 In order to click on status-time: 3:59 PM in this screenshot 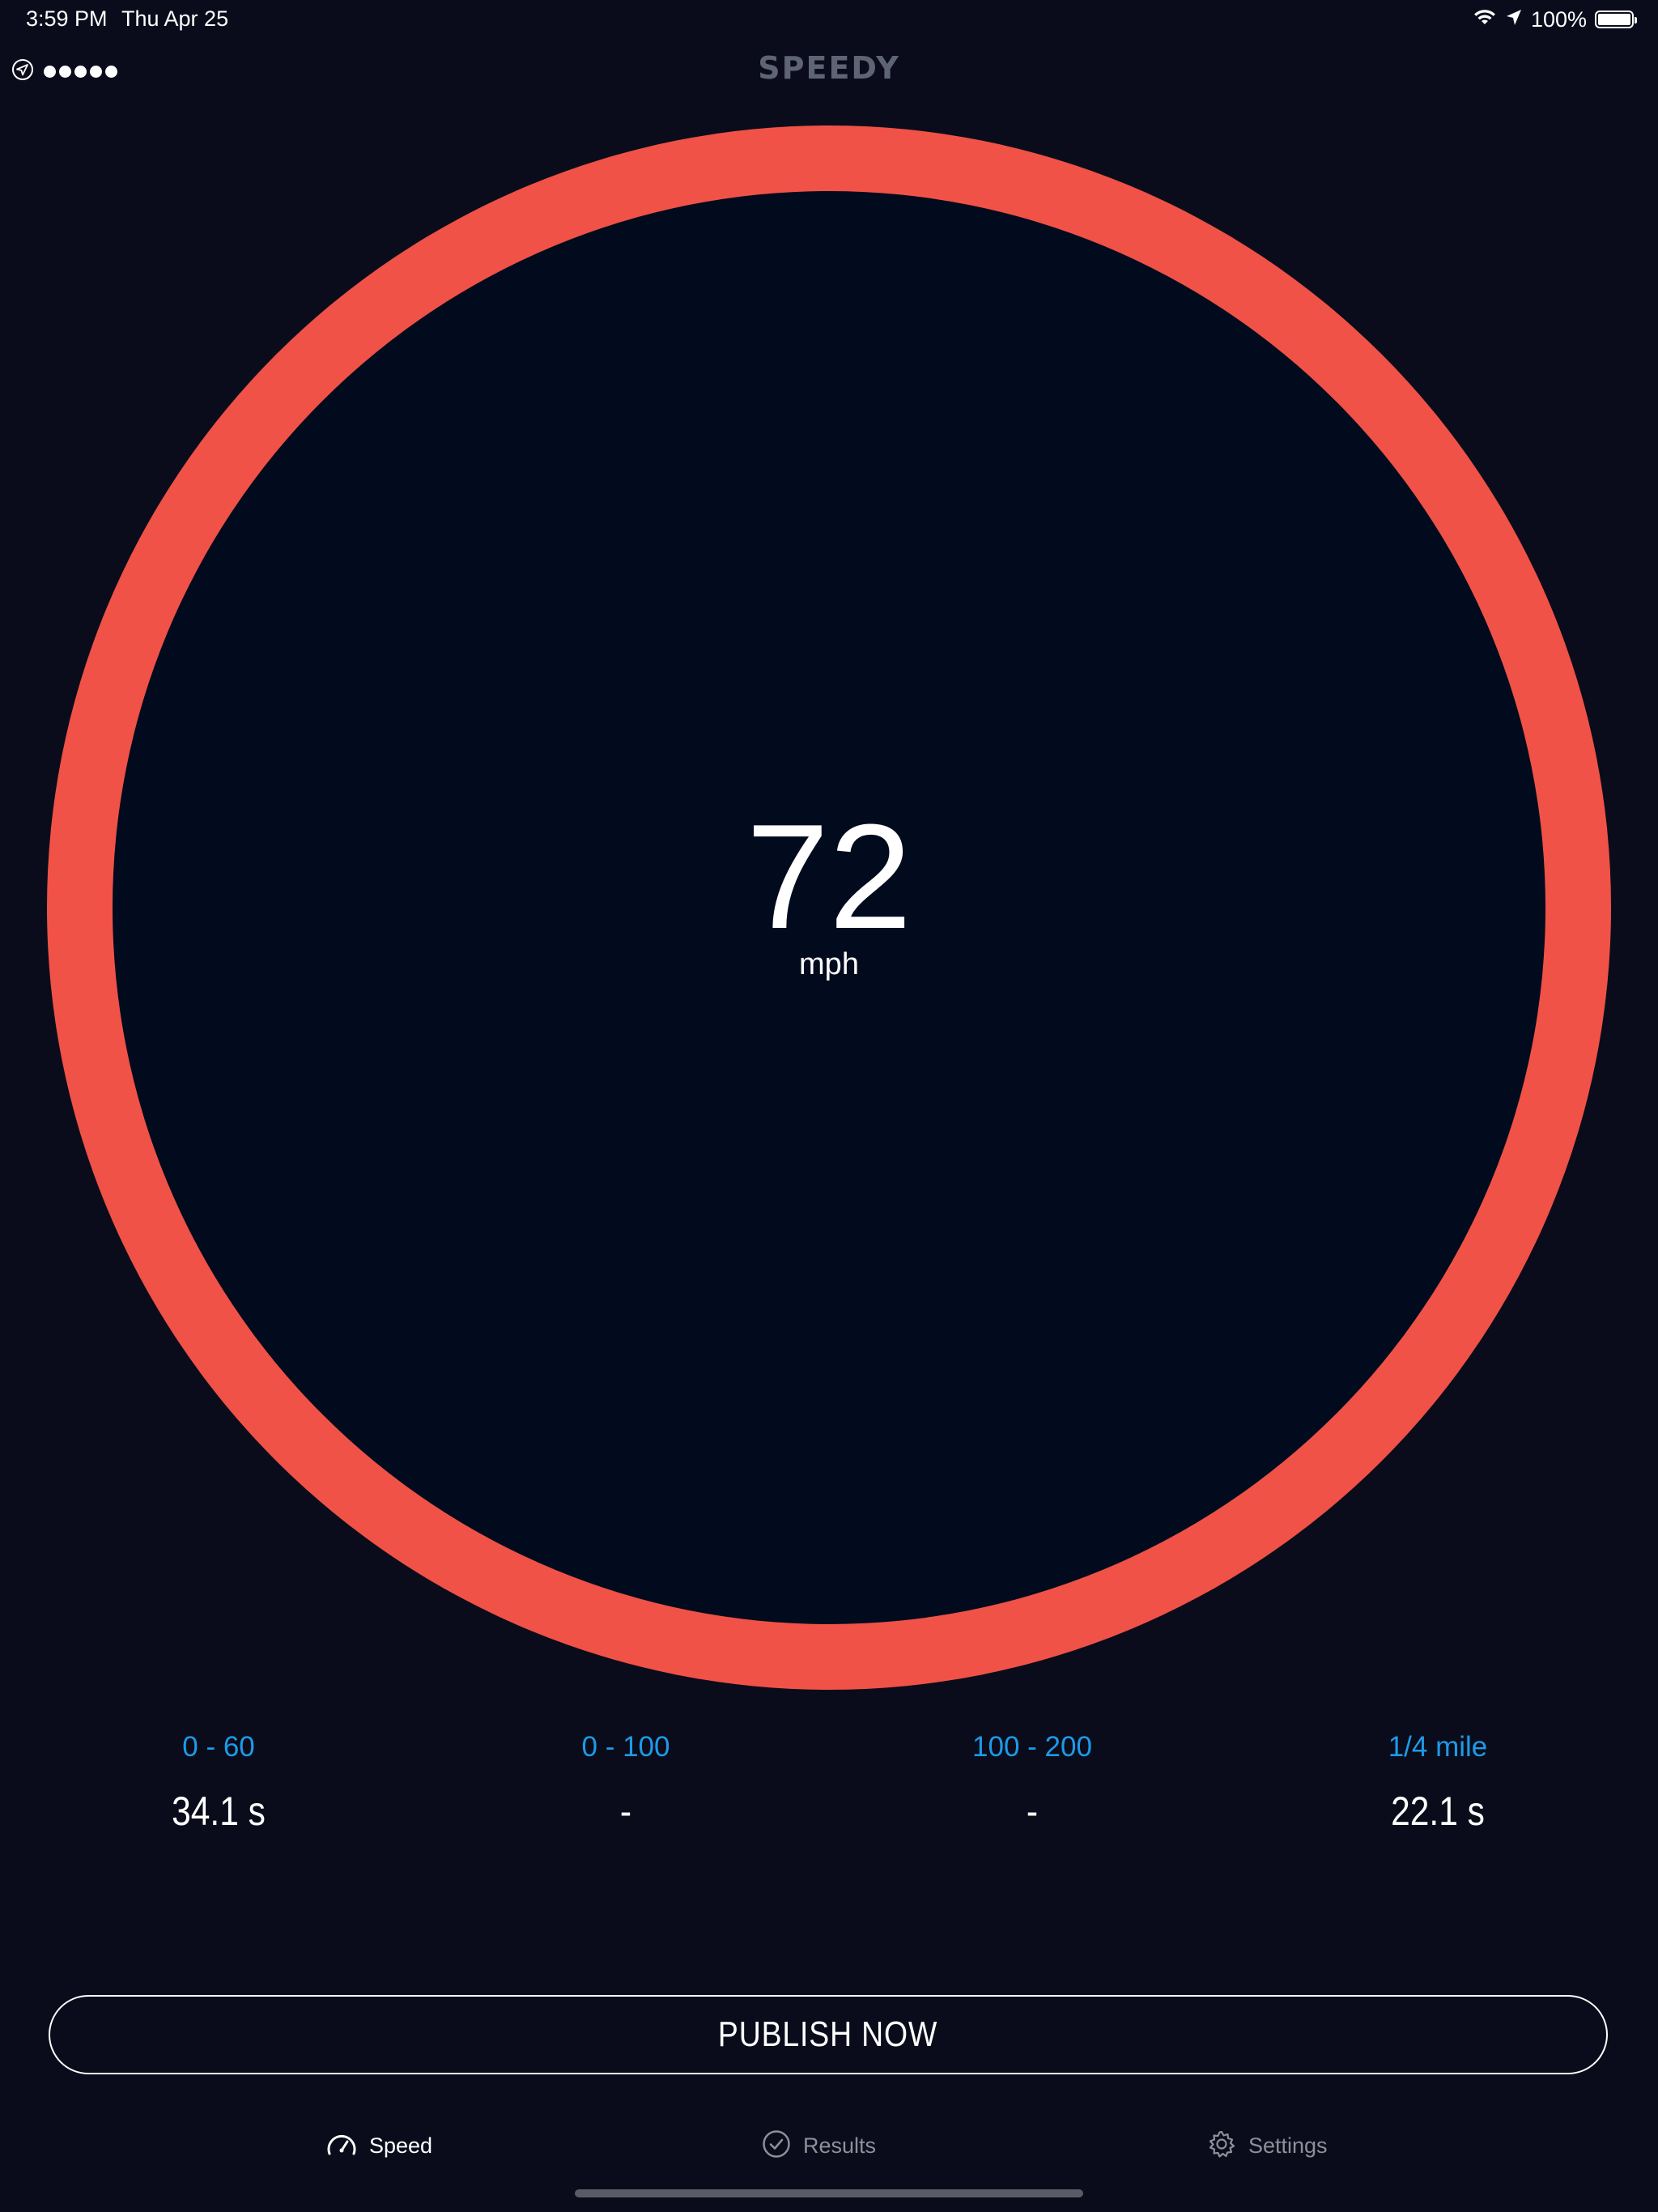, I will do `click(67, 19)`.